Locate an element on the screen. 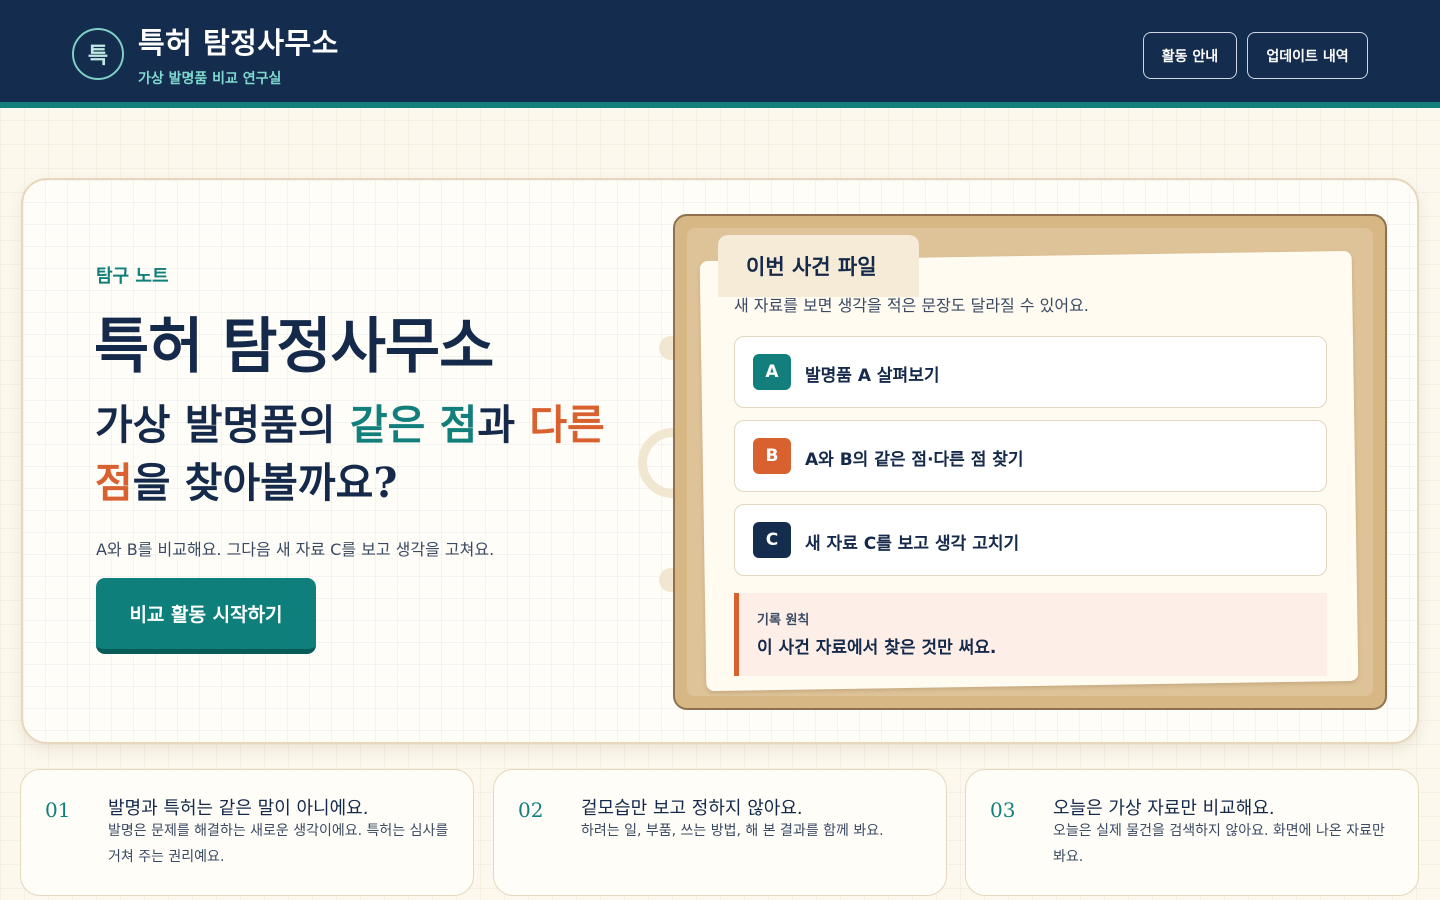 Image resolution: width=1440 pixels, height=900 pixels. info-number: 02 is located at coordinates (531, 810).